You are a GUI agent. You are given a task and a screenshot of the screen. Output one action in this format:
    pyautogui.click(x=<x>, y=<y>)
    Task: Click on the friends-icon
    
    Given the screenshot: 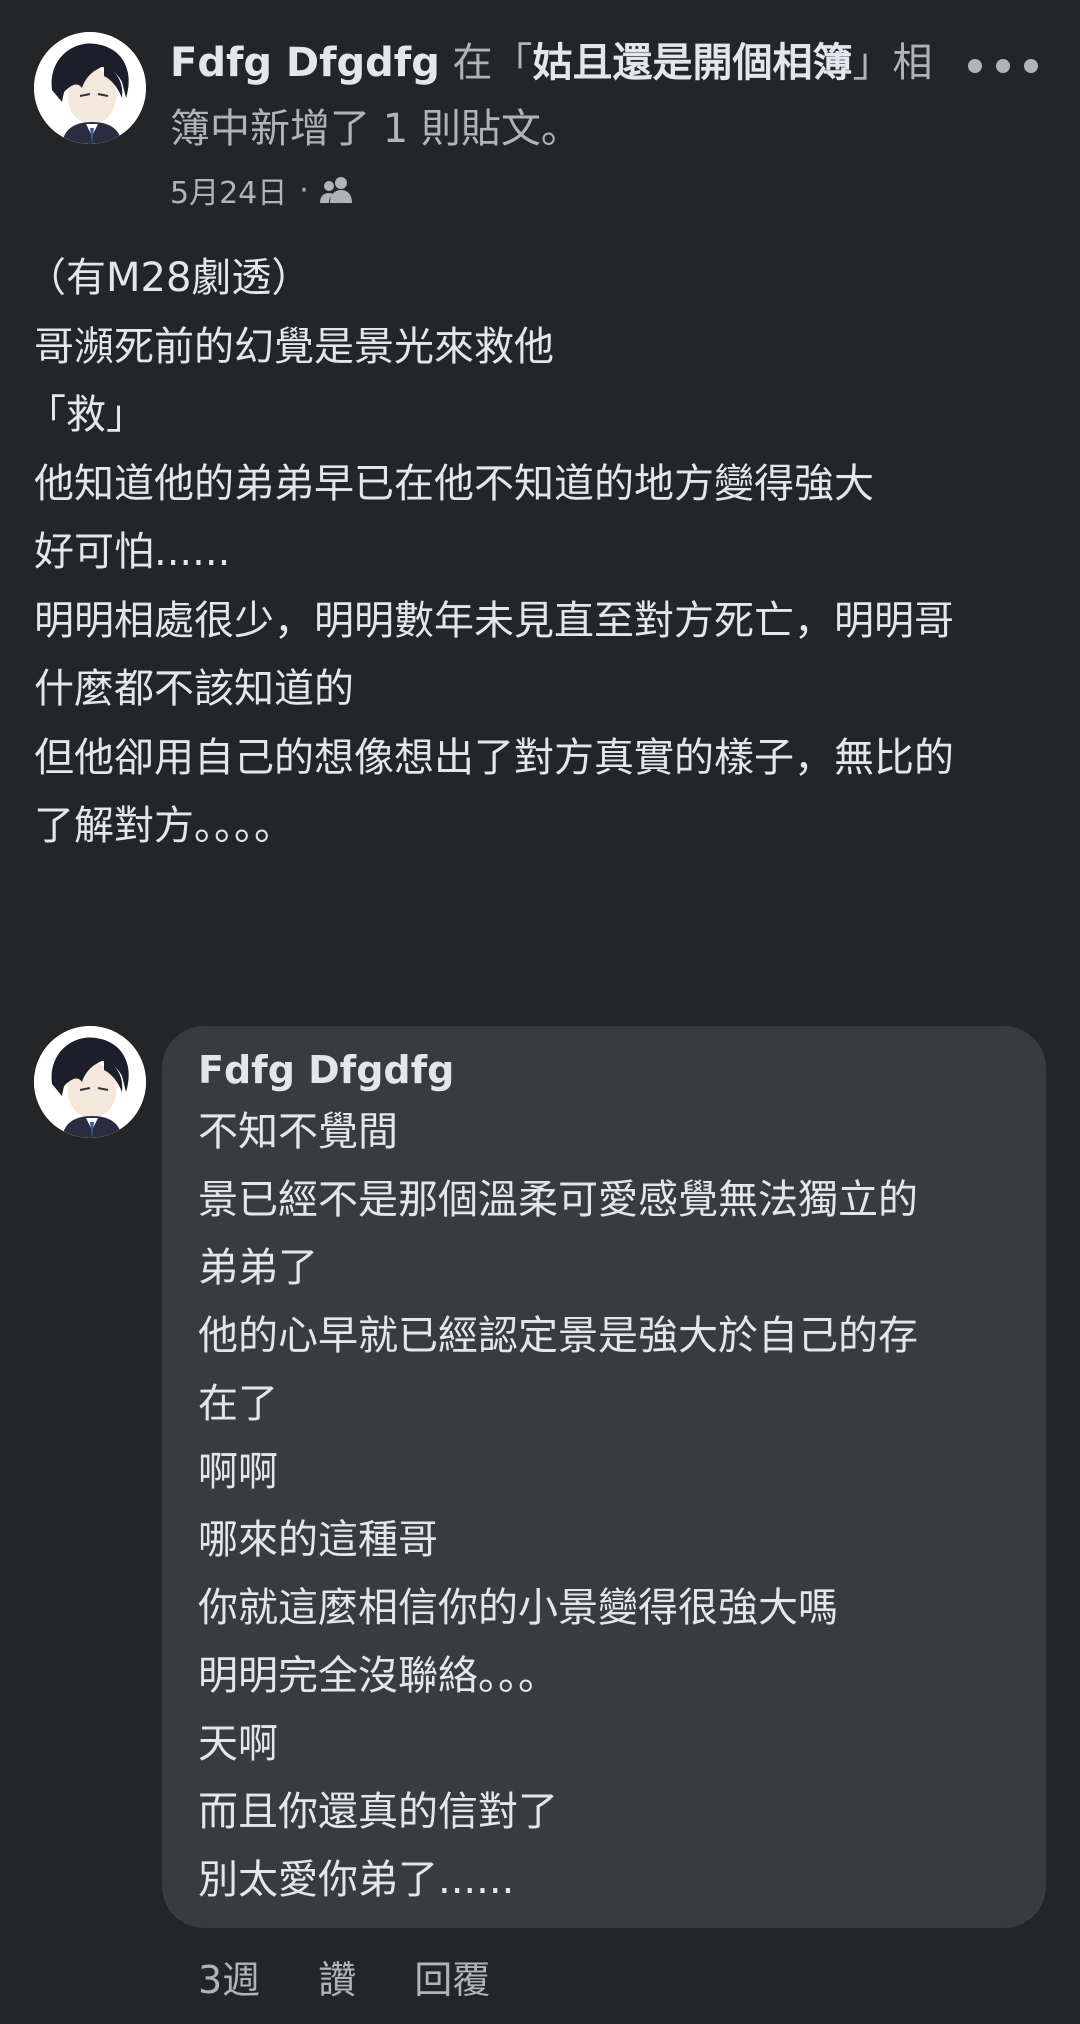 What is the action you would take?
    pyautogui.click(x=336, y=190)
    